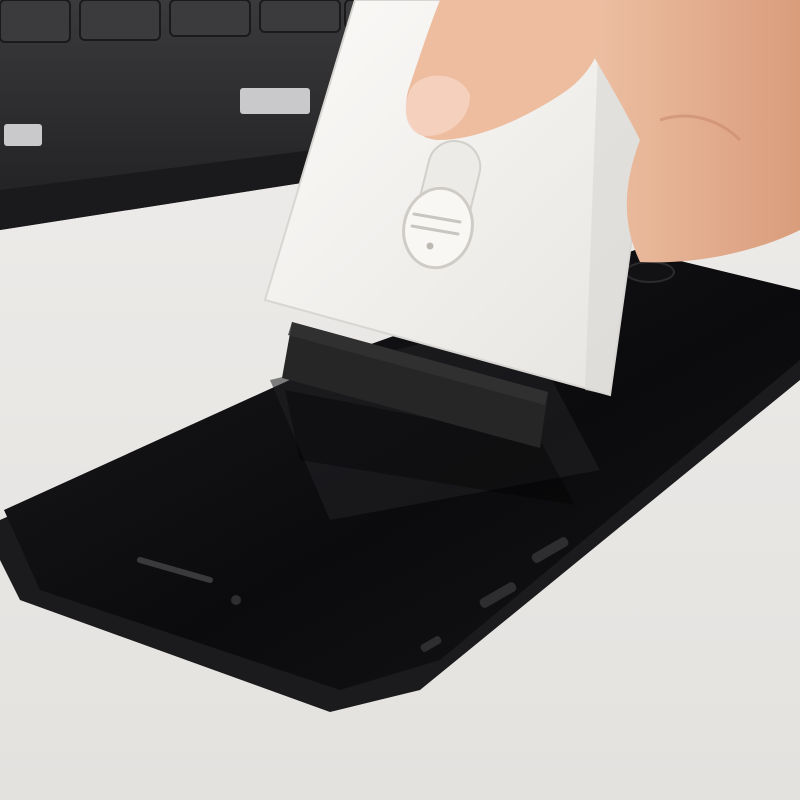 Image resolution: width=800 pixels, height=800 pixels. What do you see at coordinates (430, 246) in the screenshot?
I see `slider-dot` at bounding box center [430, 246].